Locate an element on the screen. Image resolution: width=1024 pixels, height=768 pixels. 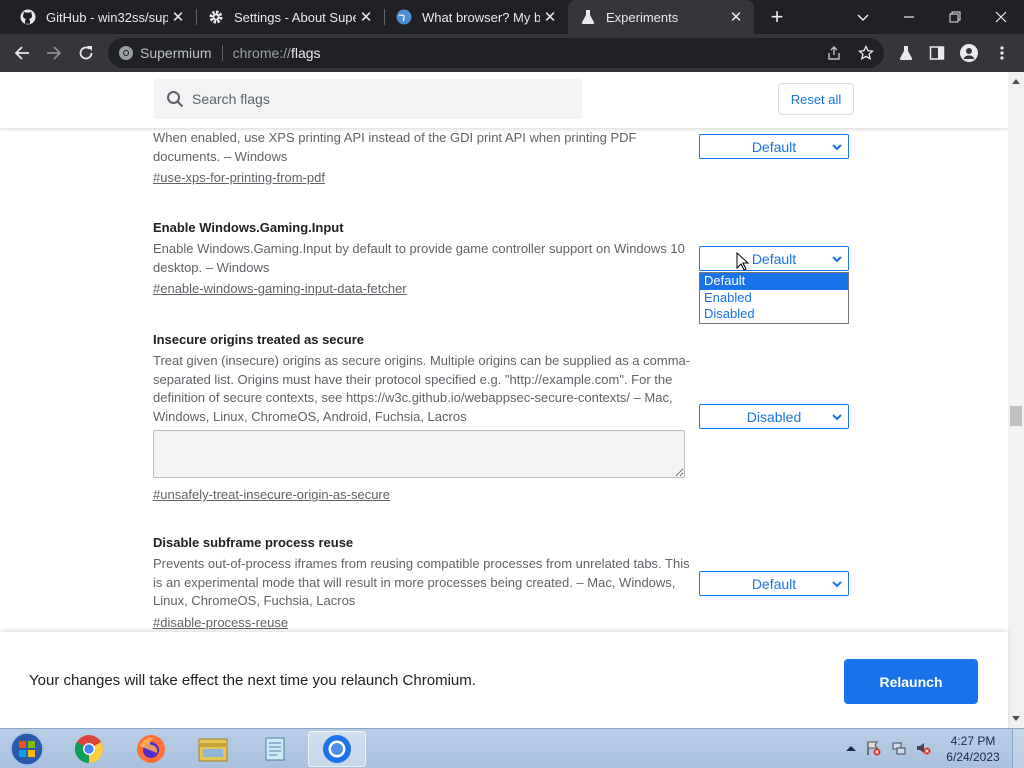
reload-icon is located at coordinates (86, 53).